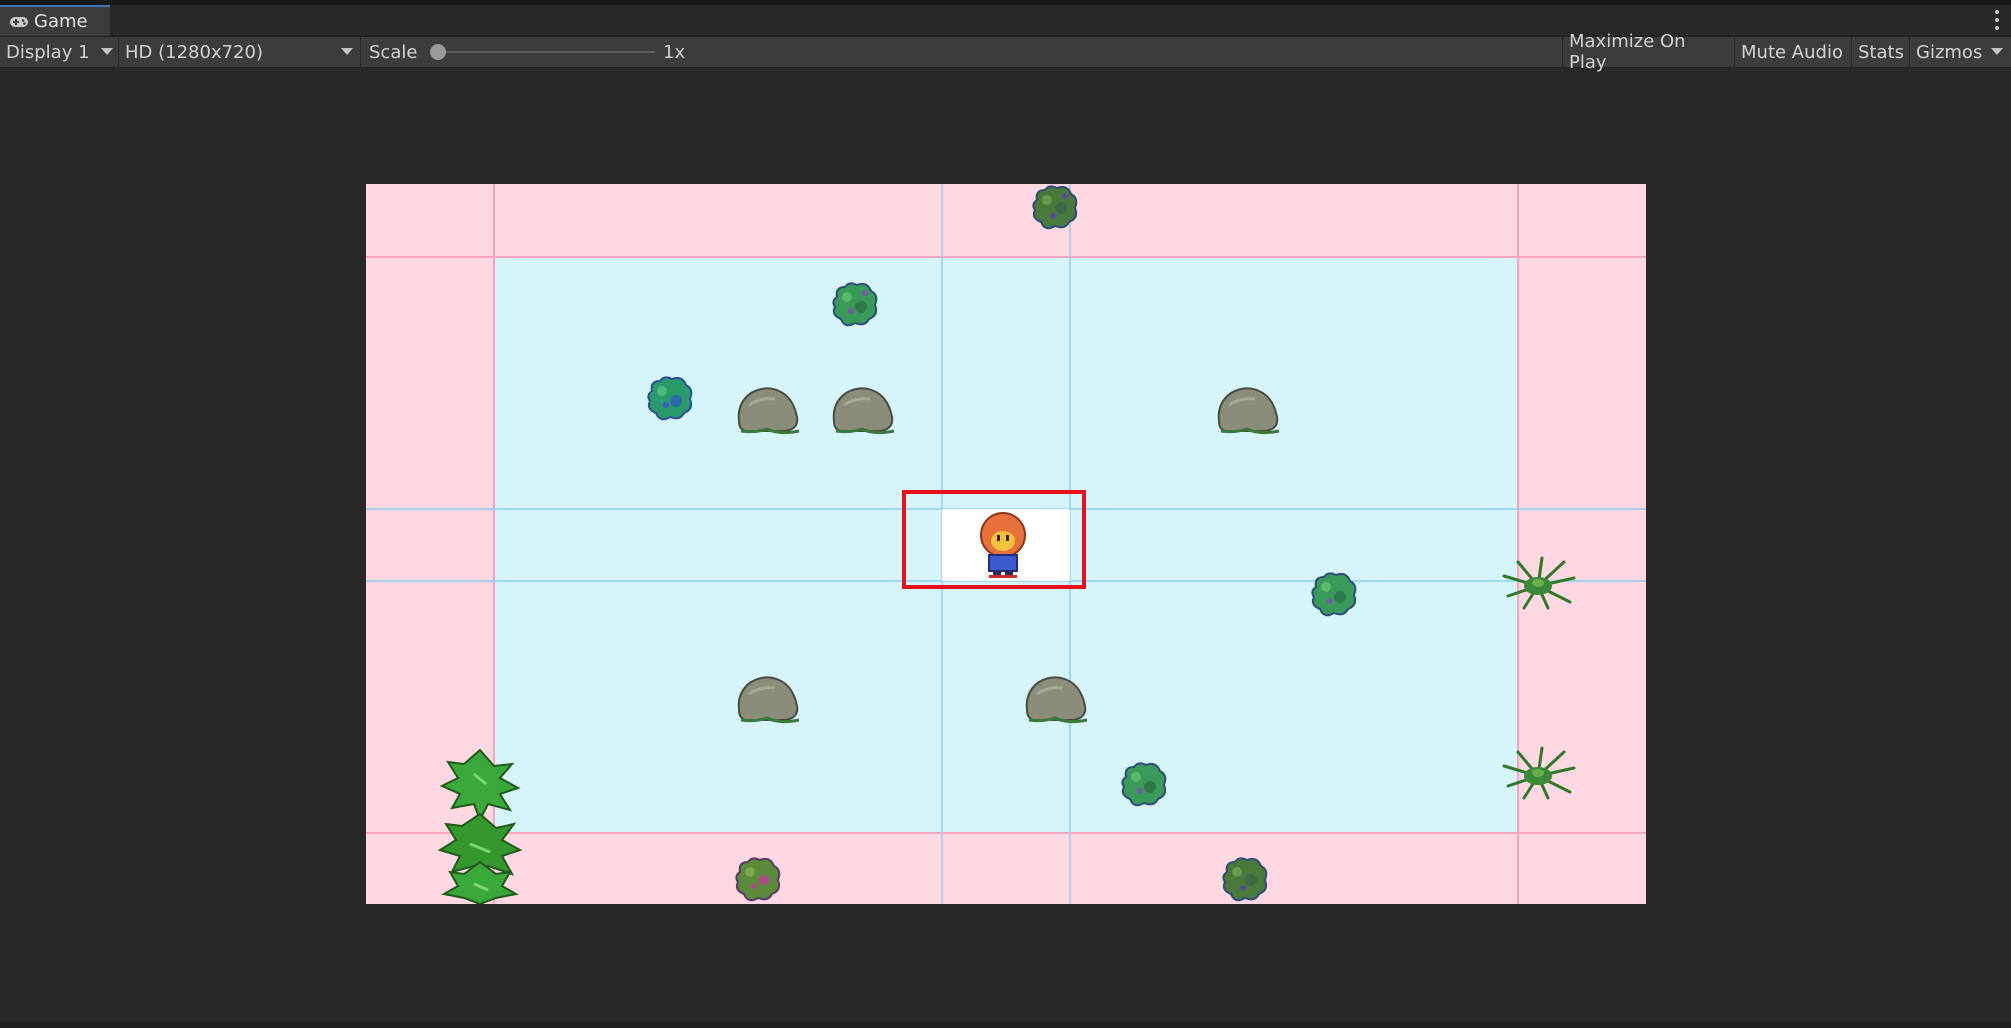  I want to click on gamepad-icon, so click(19, 22).